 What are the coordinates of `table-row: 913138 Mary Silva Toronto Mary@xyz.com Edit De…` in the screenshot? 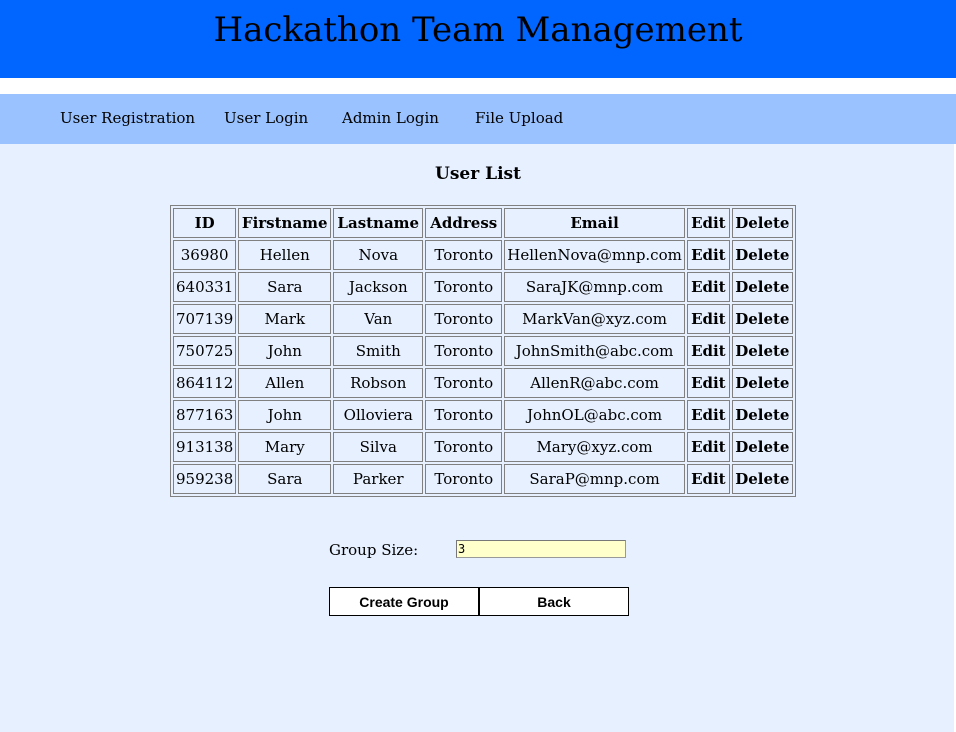 It's located at (483, 447).